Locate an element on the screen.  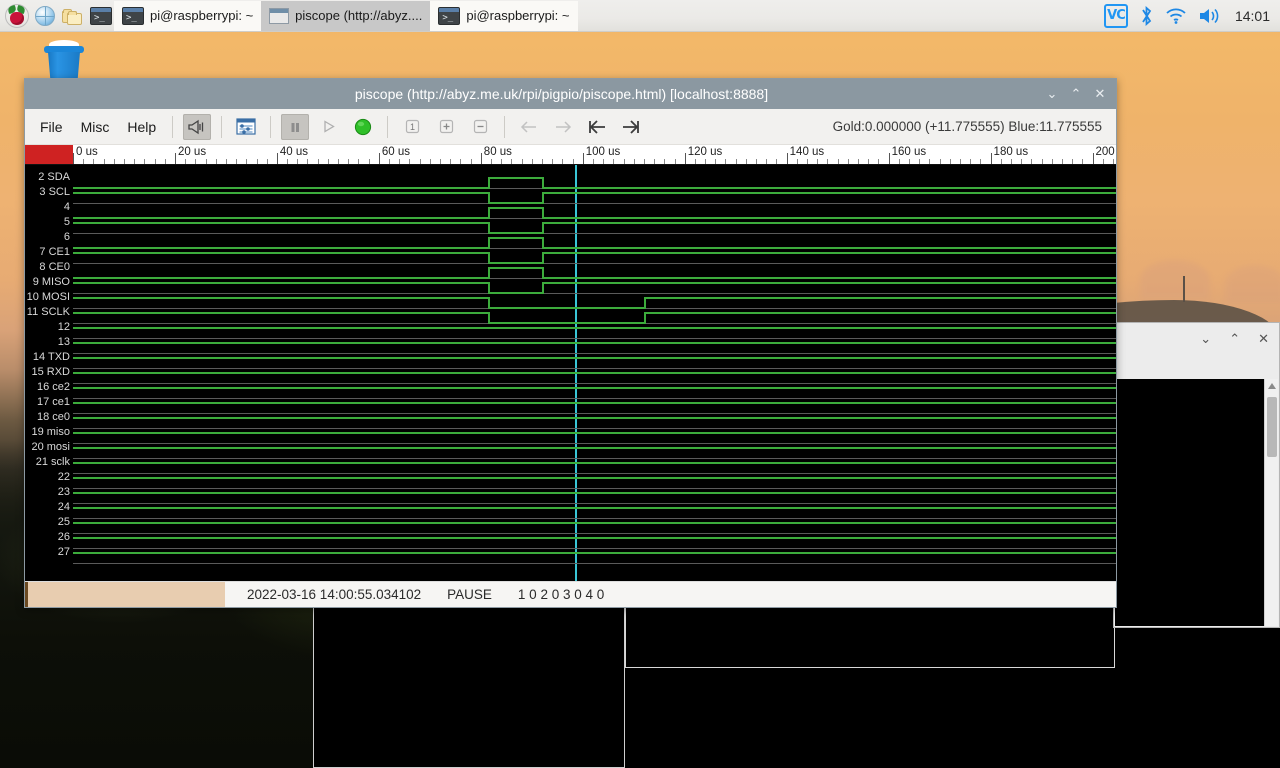
close-icon: ✕ is located at coordinates (1263, 339).